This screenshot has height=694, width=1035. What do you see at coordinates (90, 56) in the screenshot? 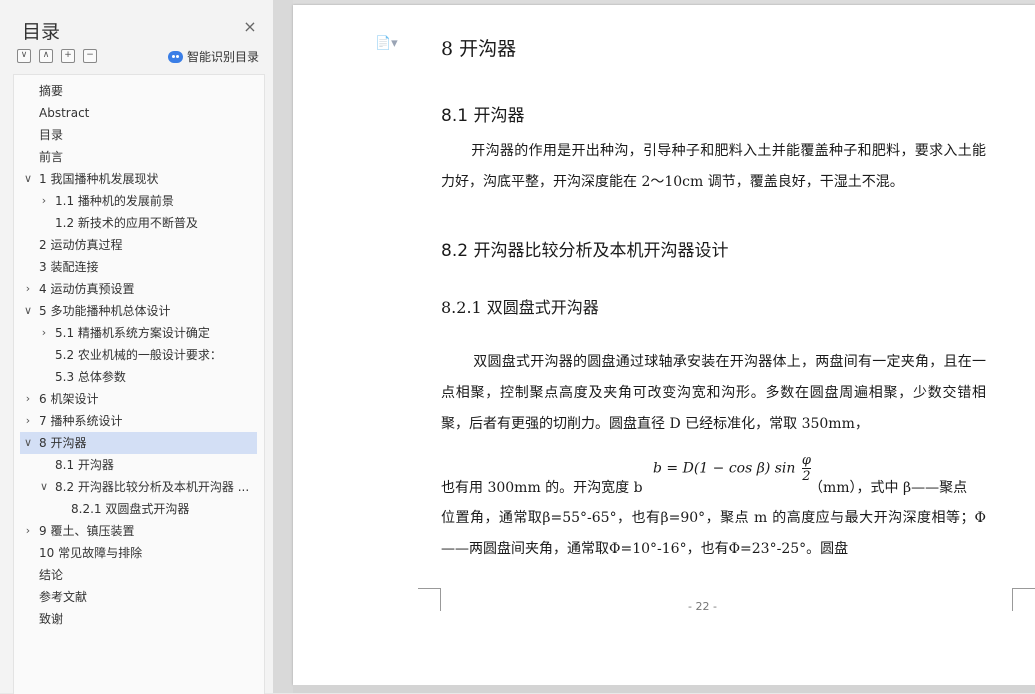
I see `remove-heading-icon: −` at bounding box center [90, 56].